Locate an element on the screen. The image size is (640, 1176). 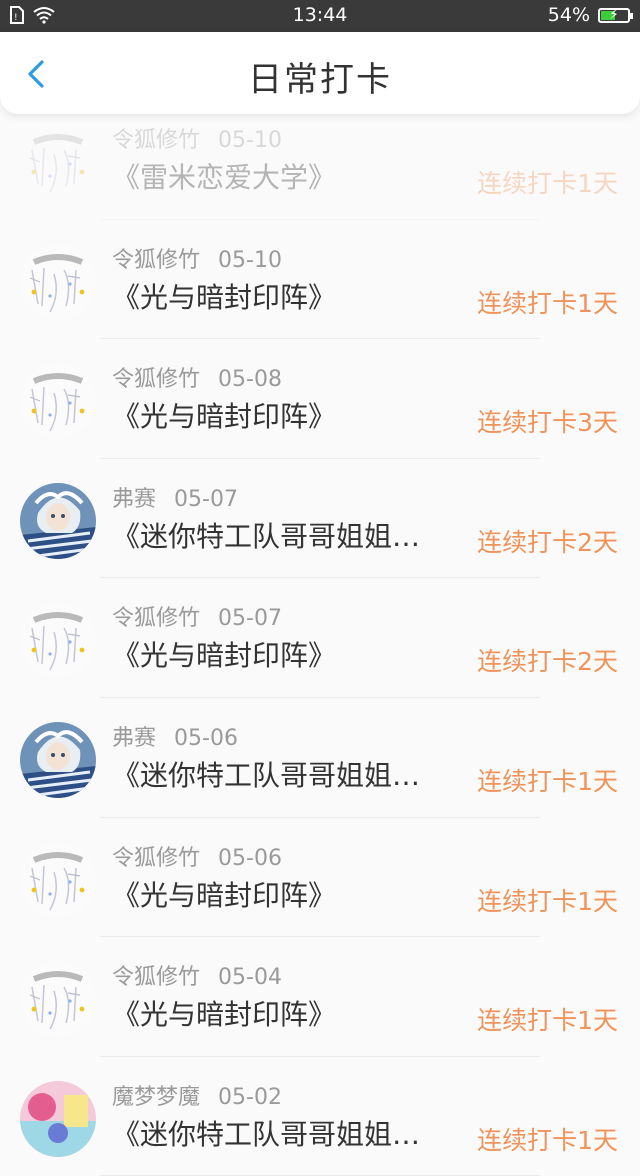
entry-meta: 令狐修竹 05-08 is located at coordinates (197, 377).